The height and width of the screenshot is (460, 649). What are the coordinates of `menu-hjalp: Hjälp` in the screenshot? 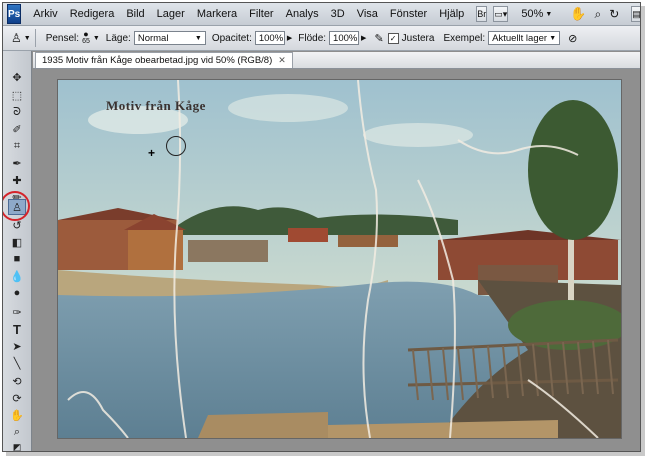 It's located at (451, 14).